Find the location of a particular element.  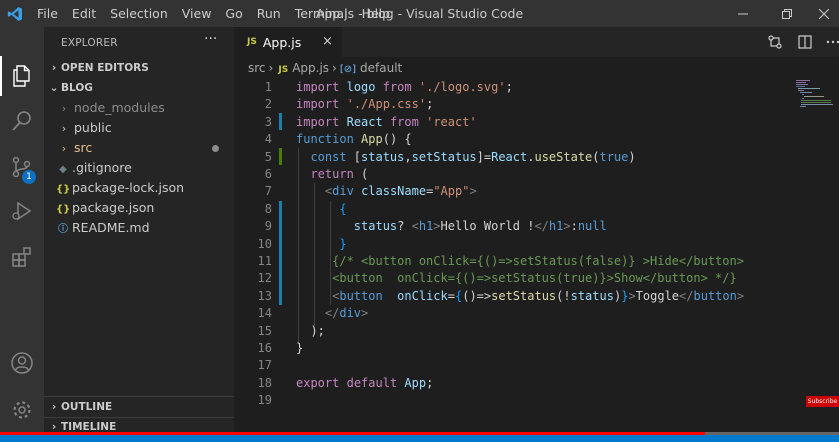

open-changes-icon is located at coordinates (775, 42).